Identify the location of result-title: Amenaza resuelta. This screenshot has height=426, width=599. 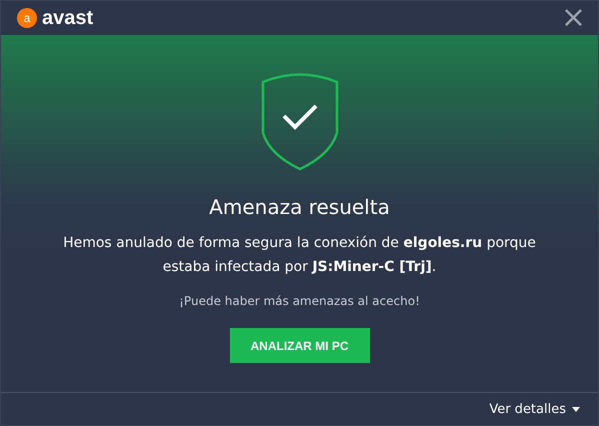
(299, 207).